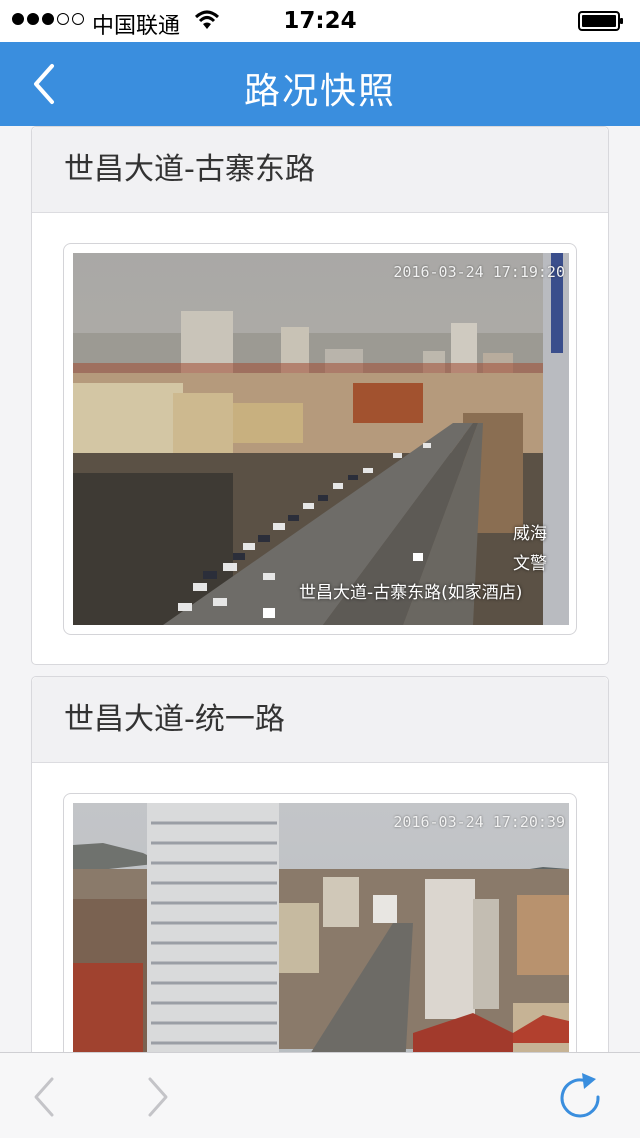  What do you see at coordinates (530, 564) in the screenshot?
I see `camera-brand-line2: 文警` at bounding box center [530, 564].